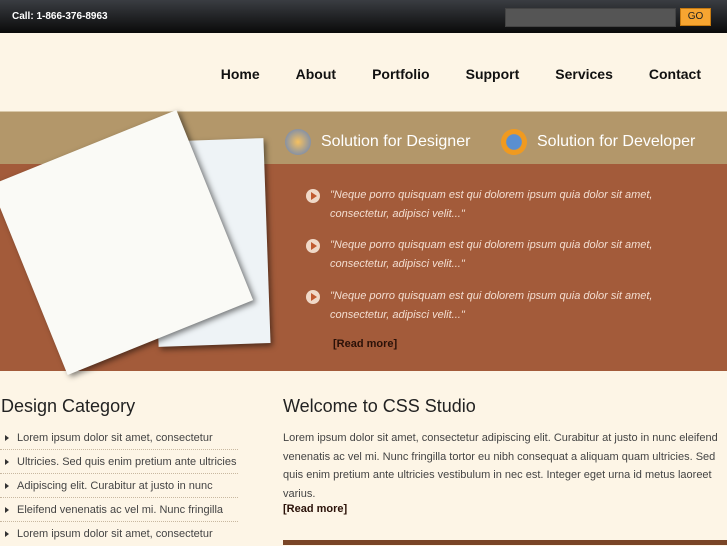  Describe the element at coordinates (505, 542) in the screenshot. I see `content-box-top` at that location.